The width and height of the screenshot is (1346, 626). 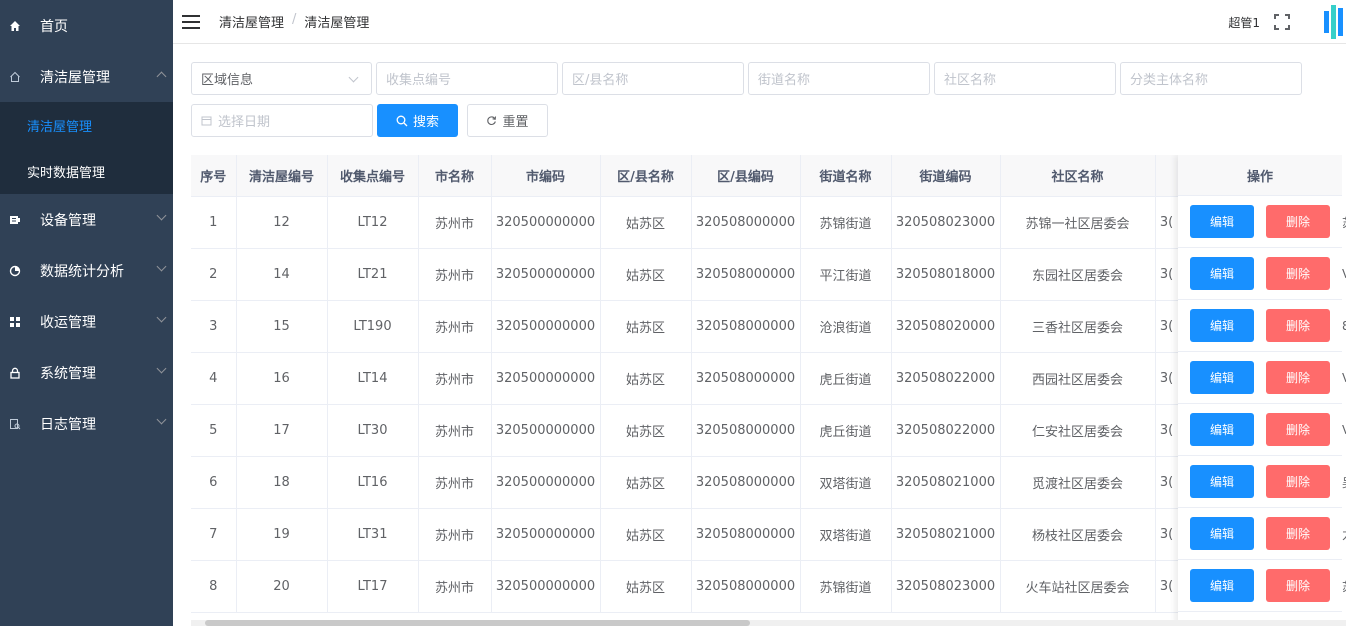 I want to click on operations-header: 操作, so click(x=1260, y=175).